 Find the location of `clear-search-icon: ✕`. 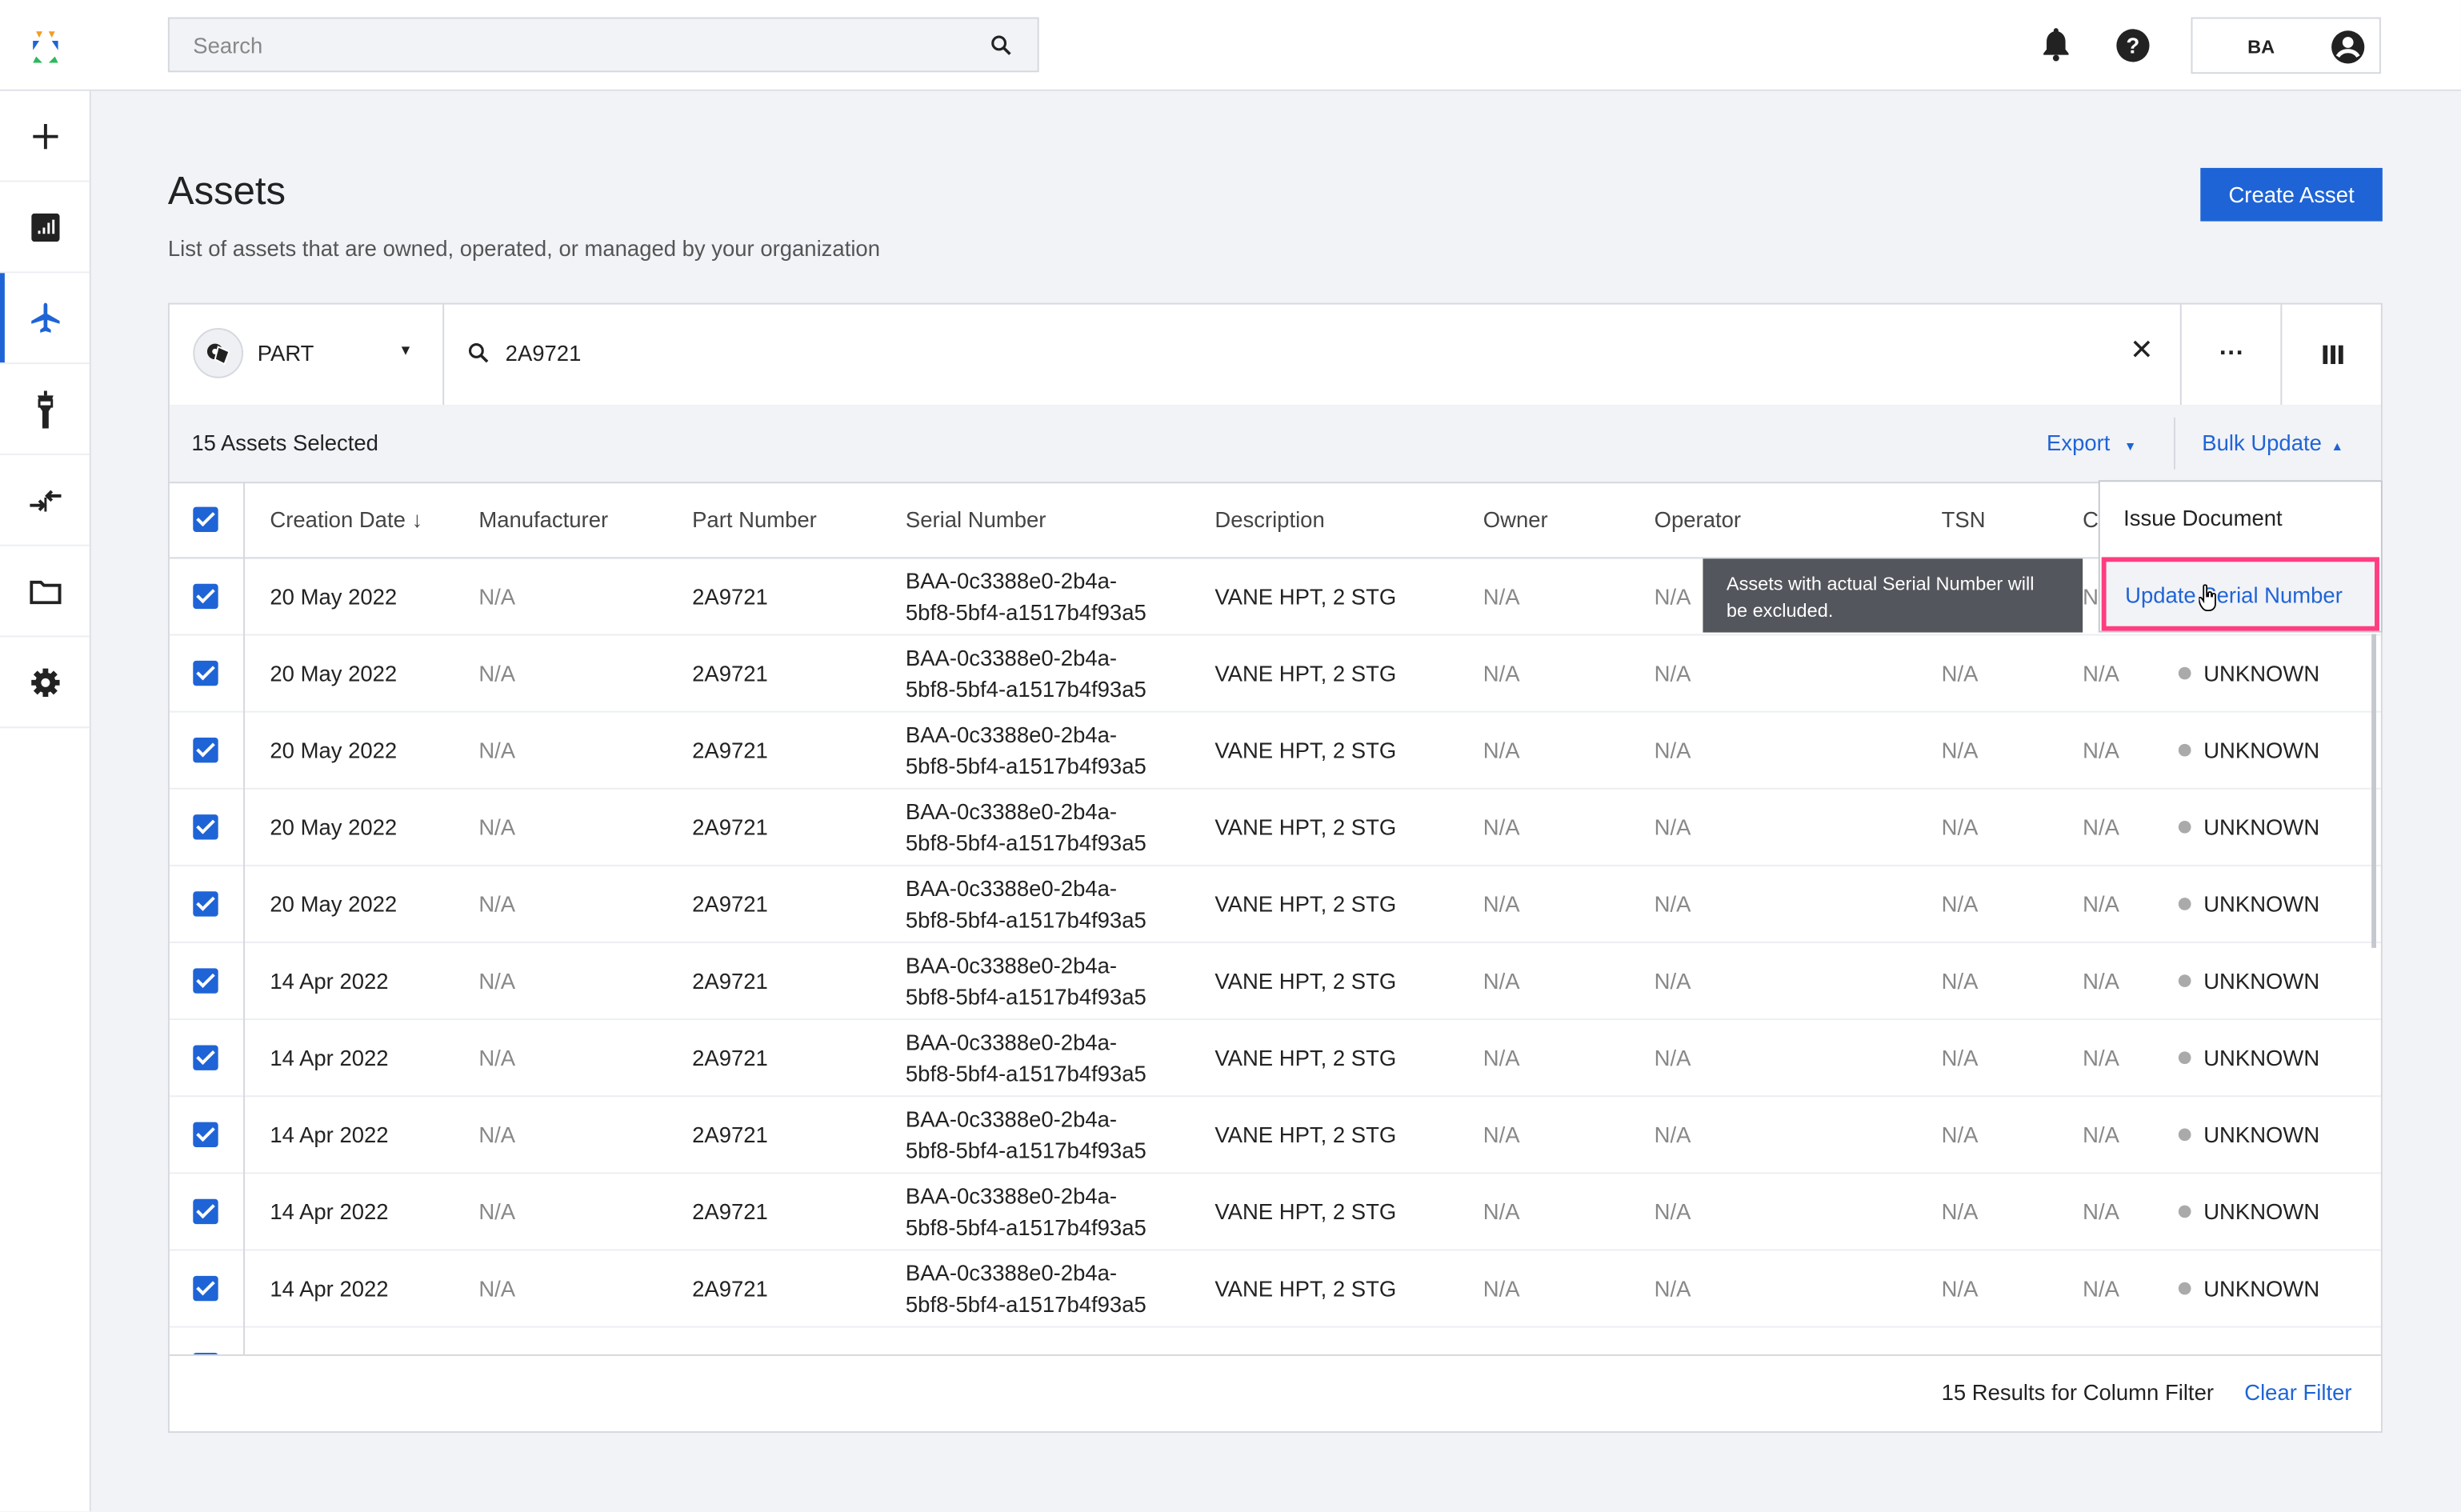

clear-search-icon: ✕ is located at coordinates (2142, 350).